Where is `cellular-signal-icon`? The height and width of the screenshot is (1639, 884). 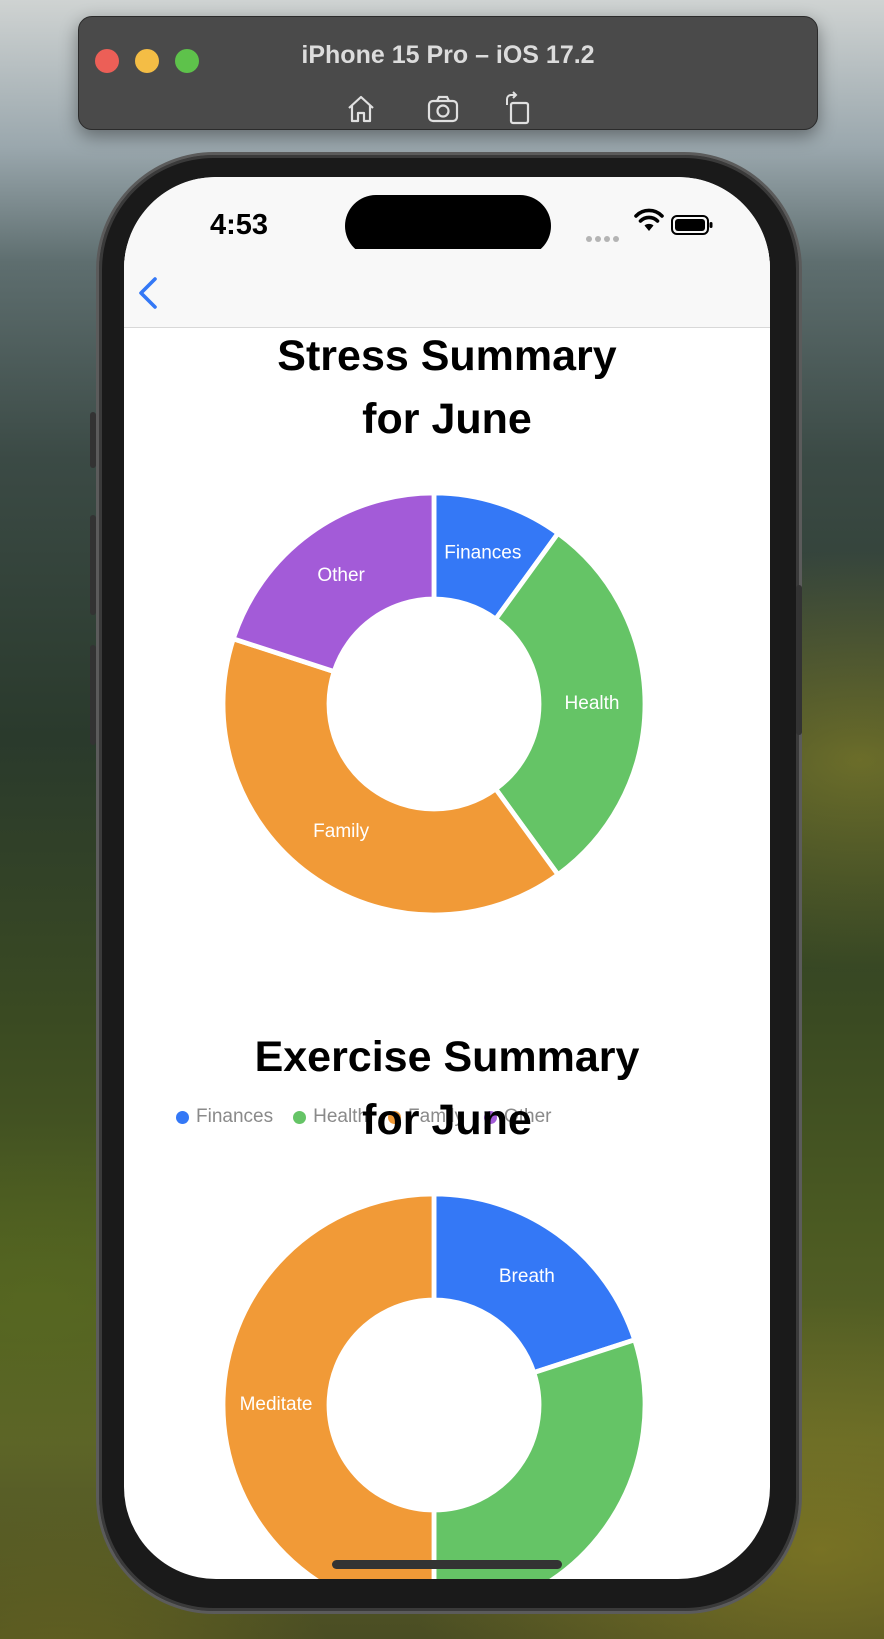
cellular-signal-icon is located at coordinates (604, 236).